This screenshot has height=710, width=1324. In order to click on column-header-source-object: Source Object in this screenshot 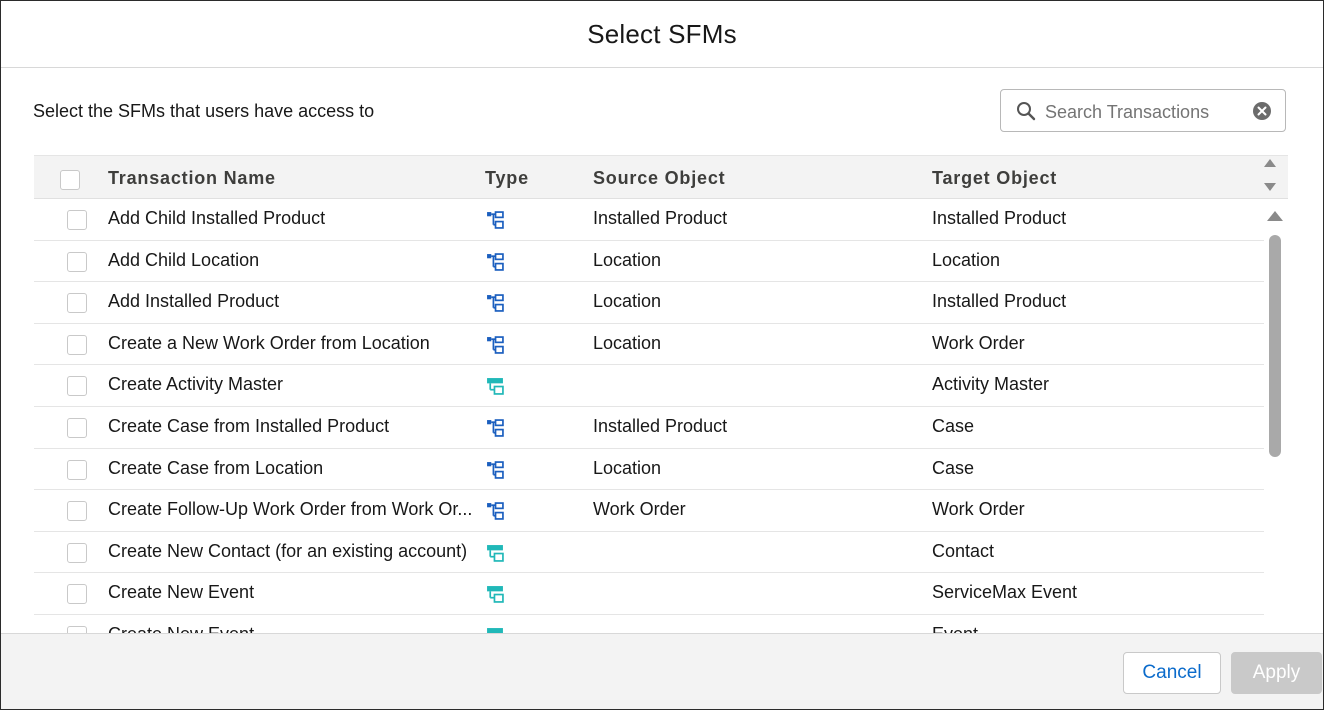, I will do `click(659, 178)`.